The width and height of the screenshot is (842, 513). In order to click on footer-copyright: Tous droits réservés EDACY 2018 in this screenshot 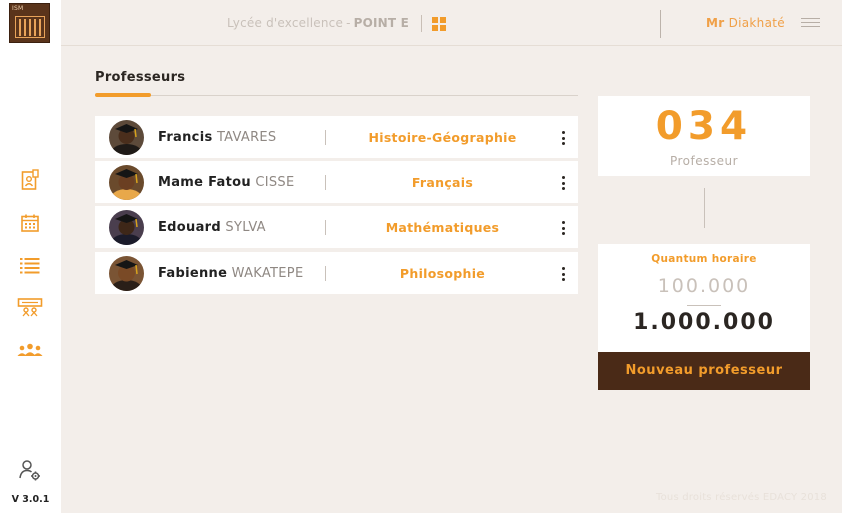, I will do `click(741, 497)`.